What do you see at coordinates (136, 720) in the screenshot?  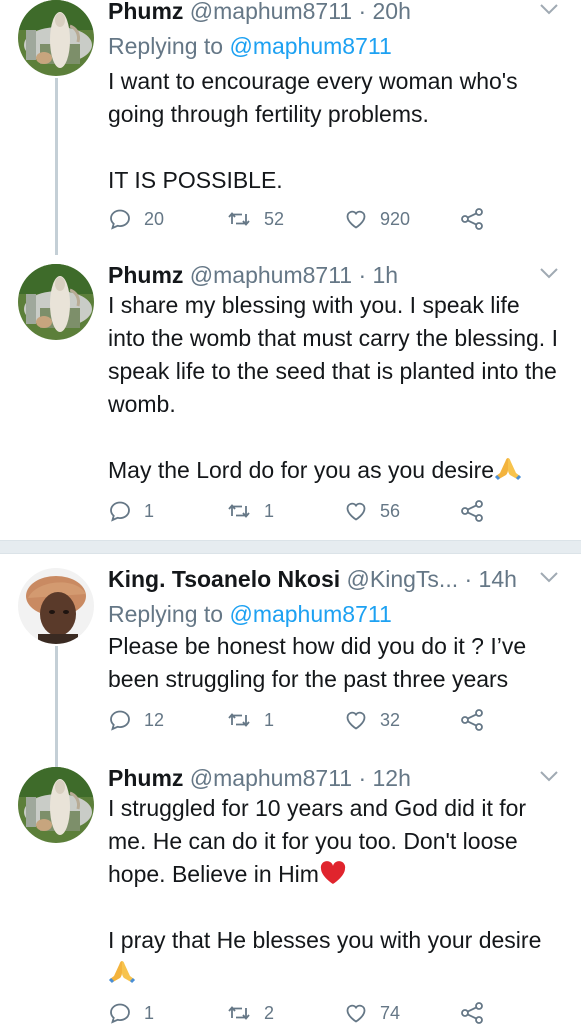 I see `reply-button: 12` at bounding box center [136, 720].